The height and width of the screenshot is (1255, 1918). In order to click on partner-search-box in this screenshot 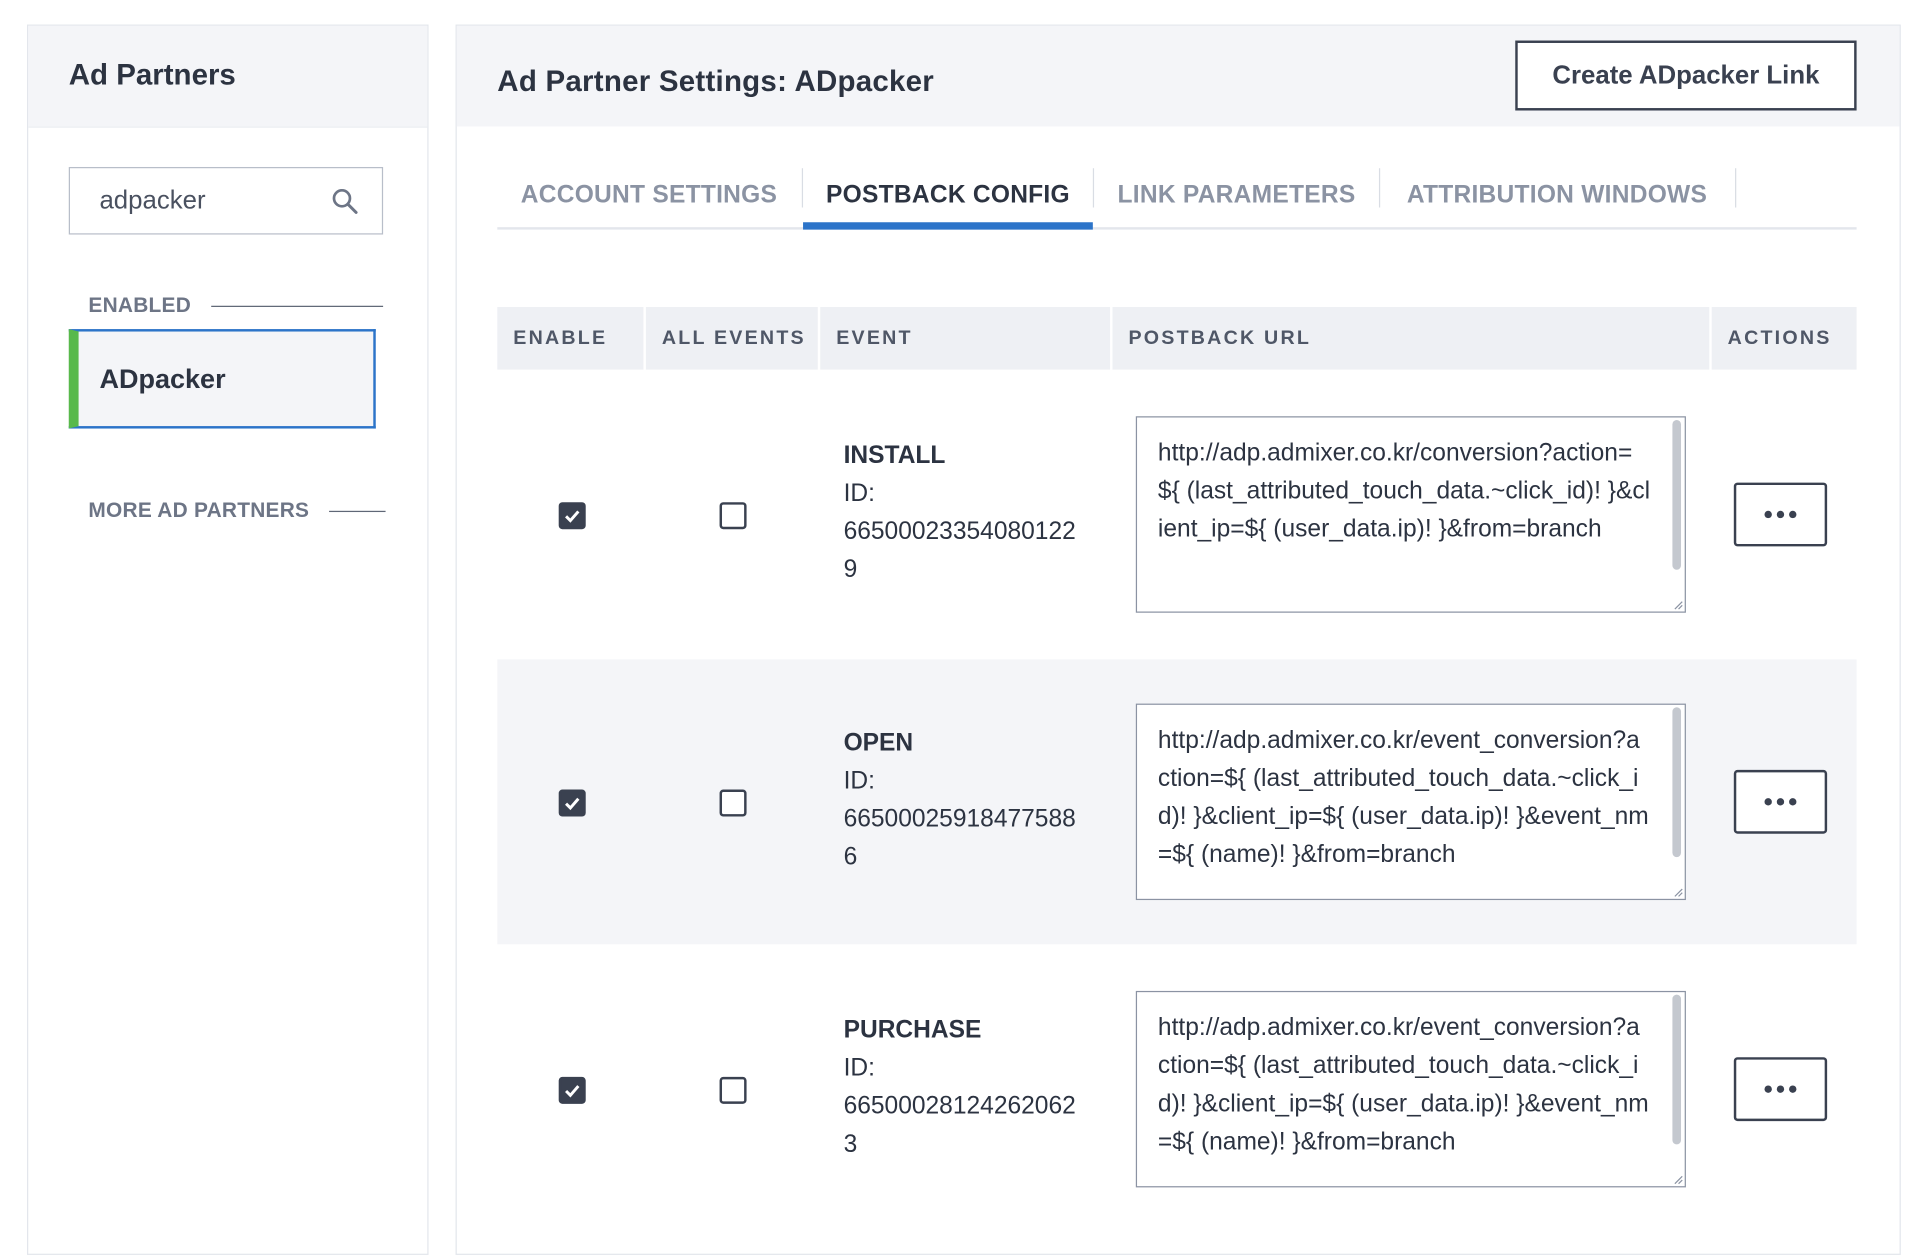, I will do `click(226, 200)`.